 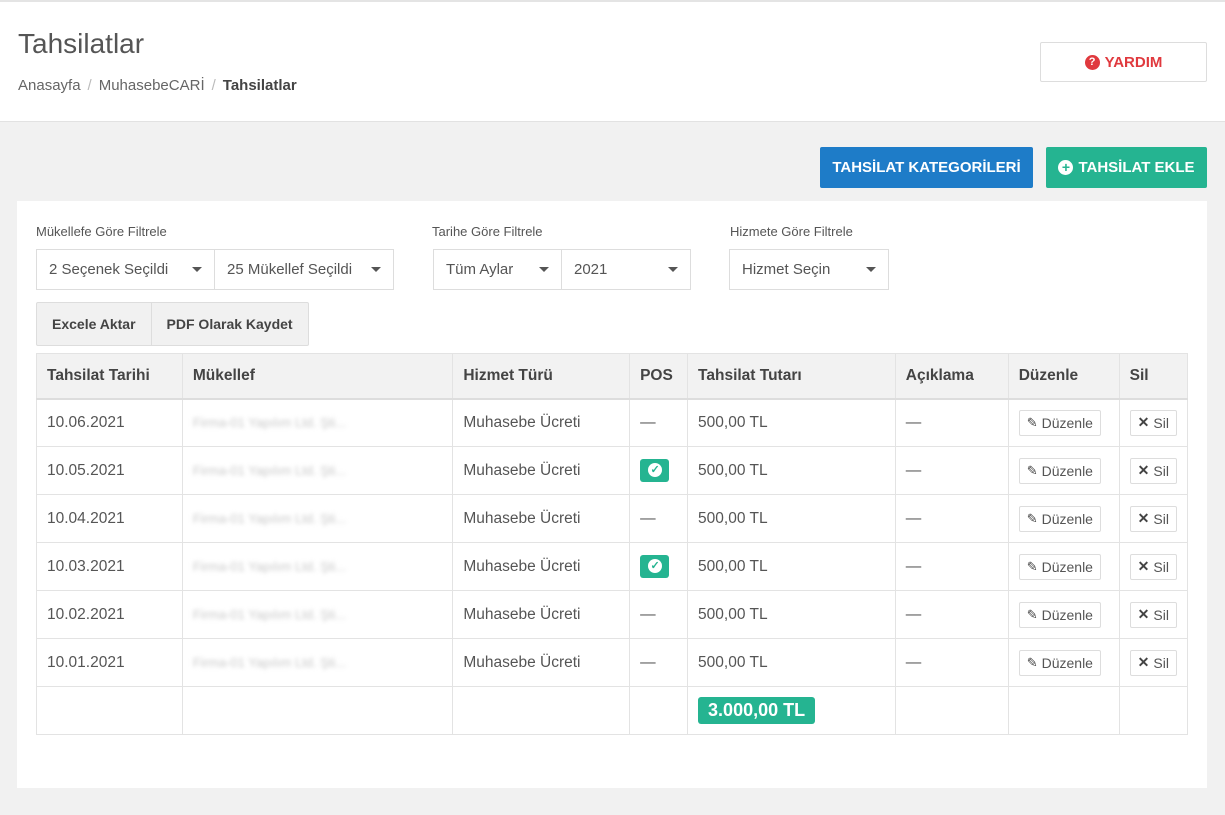 What do you see at coordinates (1136, 167) in the screenshot?
I see `add-collection-label: TAHSİLAT EKLE` at bounding box center [1136, 167].